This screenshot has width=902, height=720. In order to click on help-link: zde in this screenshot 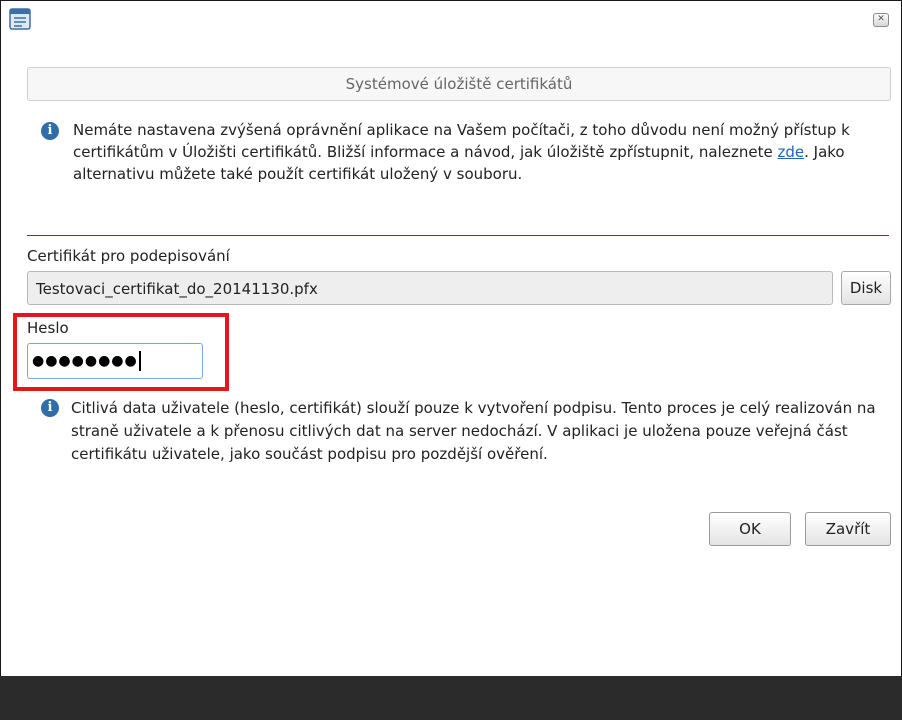, I will do `click(790, 152)`.